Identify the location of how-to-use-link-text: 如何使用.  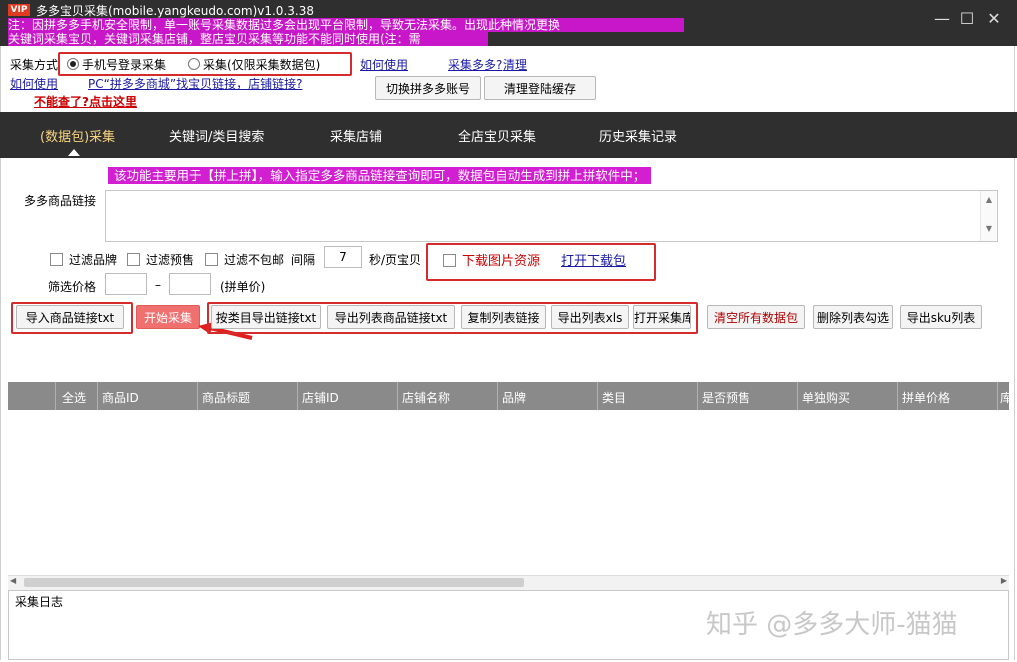
(384, 65).